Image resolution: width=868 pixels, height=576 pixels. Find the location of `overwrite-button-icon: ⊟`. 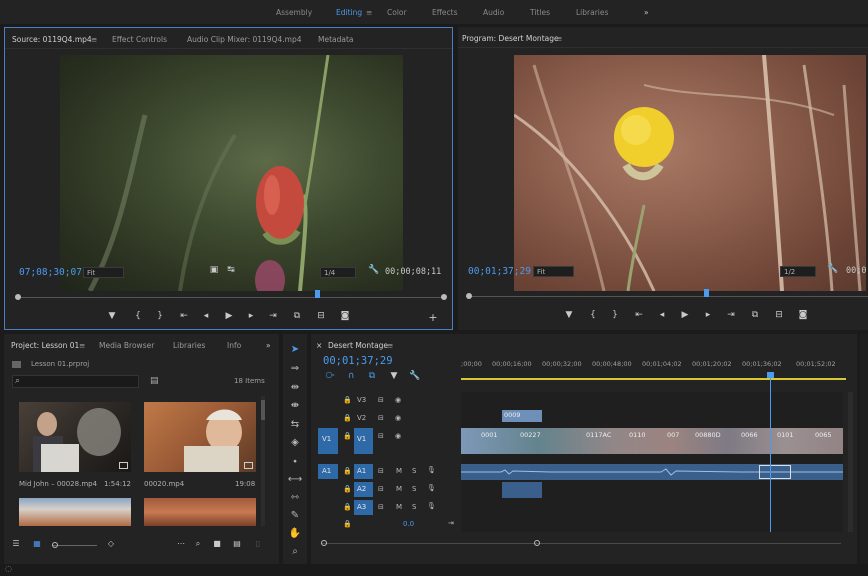

overwrite-button-icon: ⊟ is located at coordinates (321, 316).